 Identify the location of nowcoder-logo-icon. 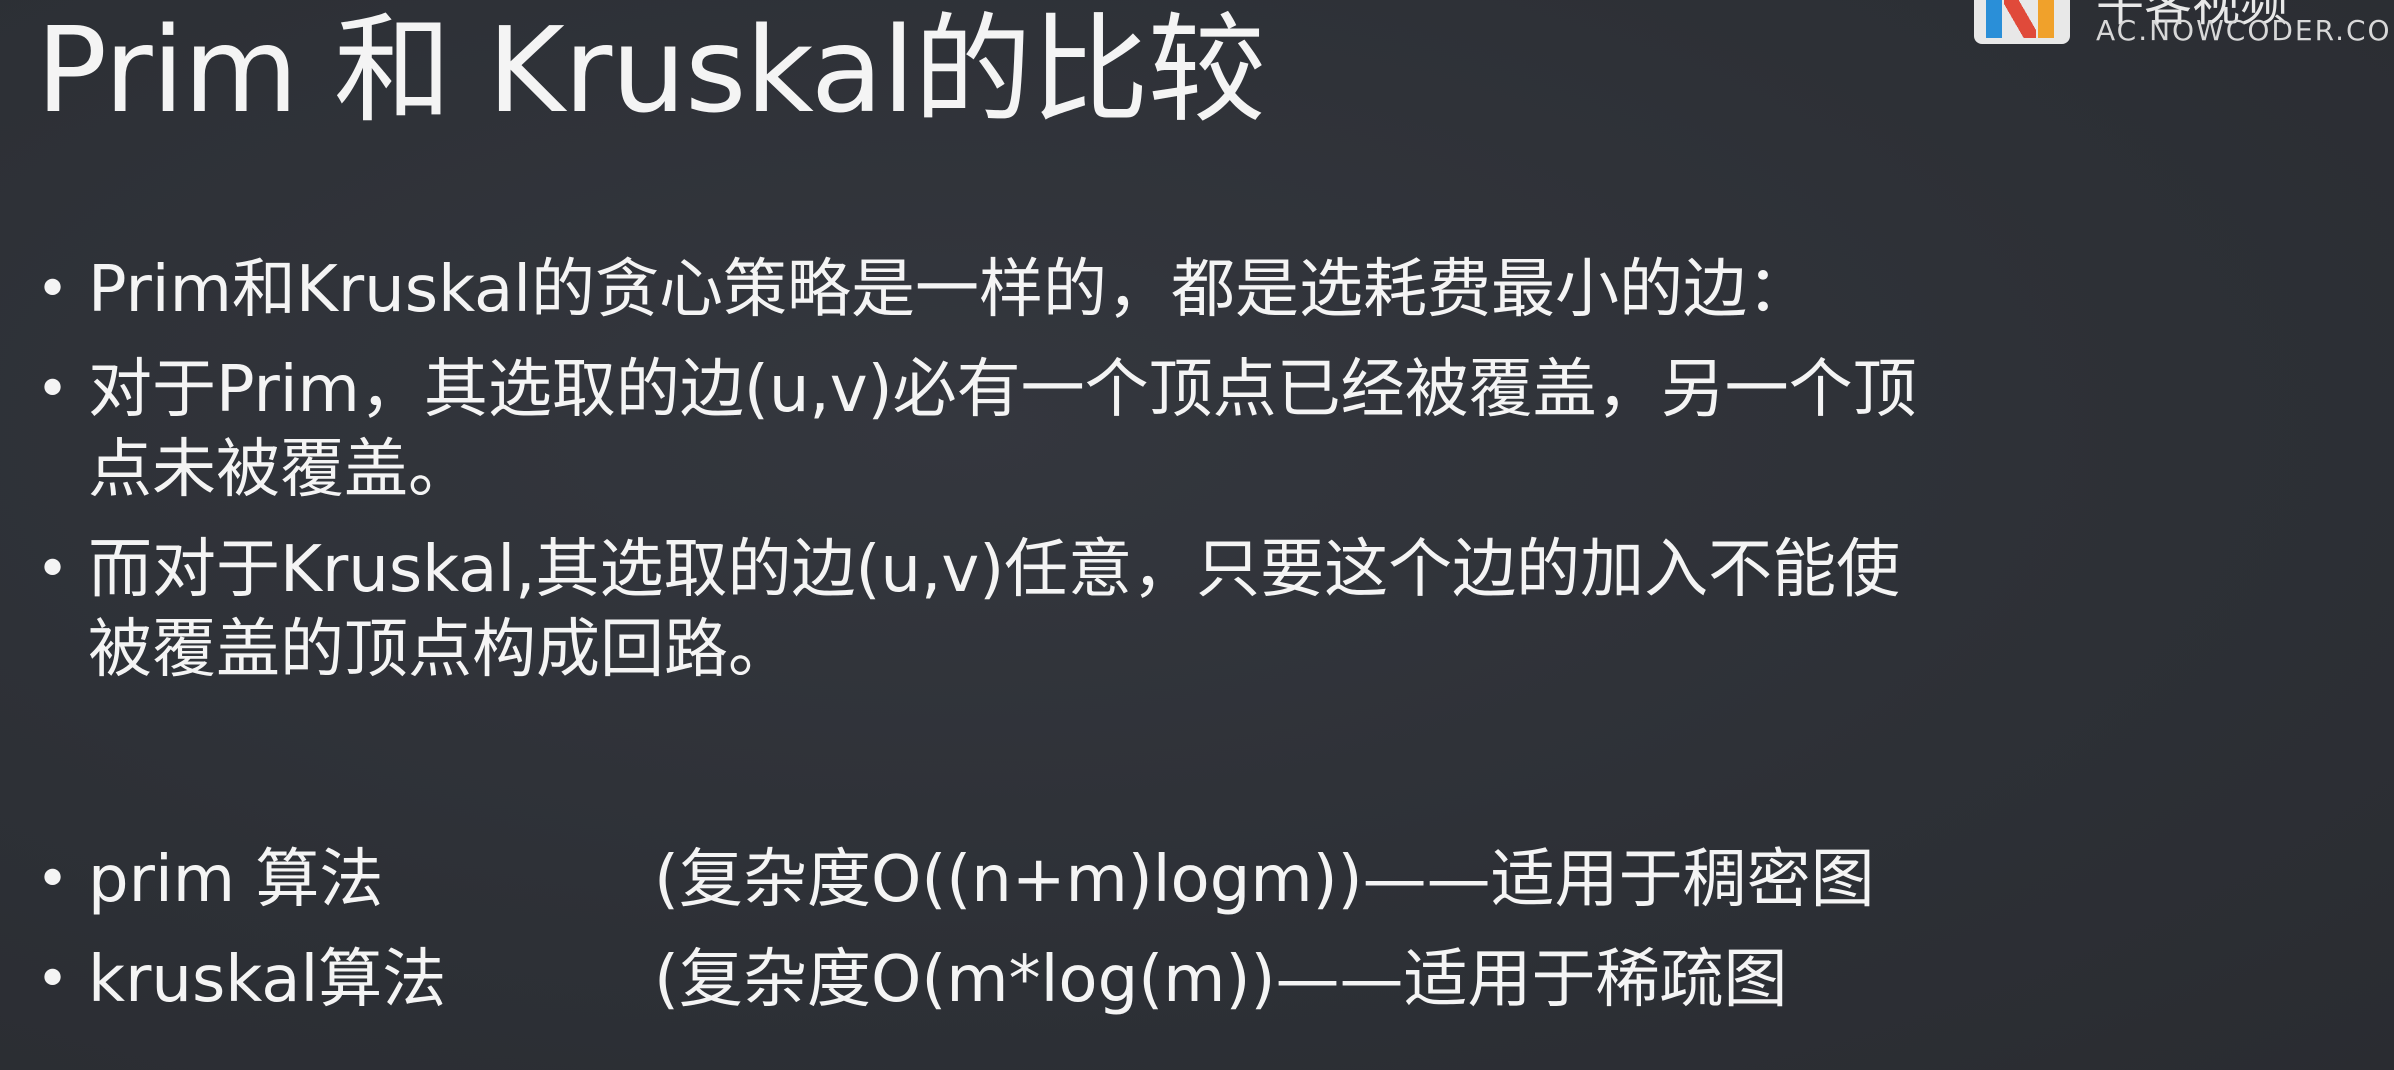
(2022, 22).